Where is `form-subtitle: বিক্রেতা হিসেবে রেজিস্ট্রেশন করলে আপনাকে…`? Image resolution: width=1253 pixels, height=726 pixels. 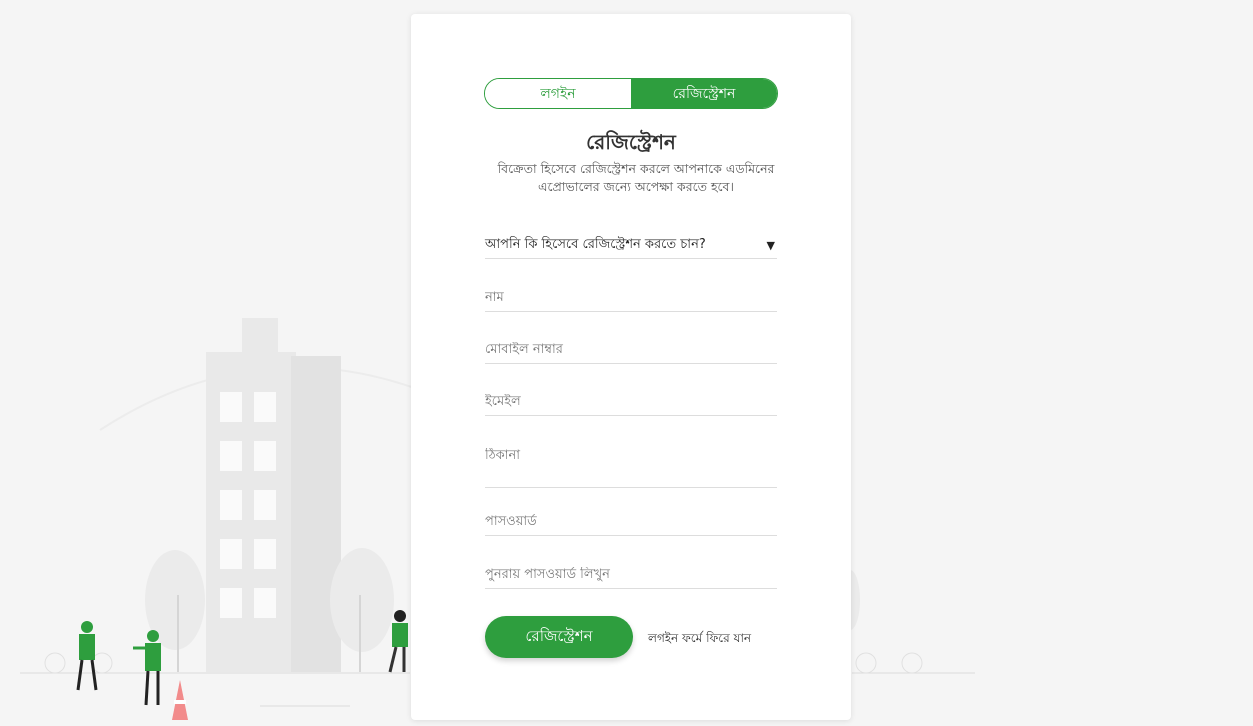 form-subtitle: বিক্রেতা হিসেবে রেজিস্ট্রেশন করলে আপনাকে… is located at coordinates (636, 177).